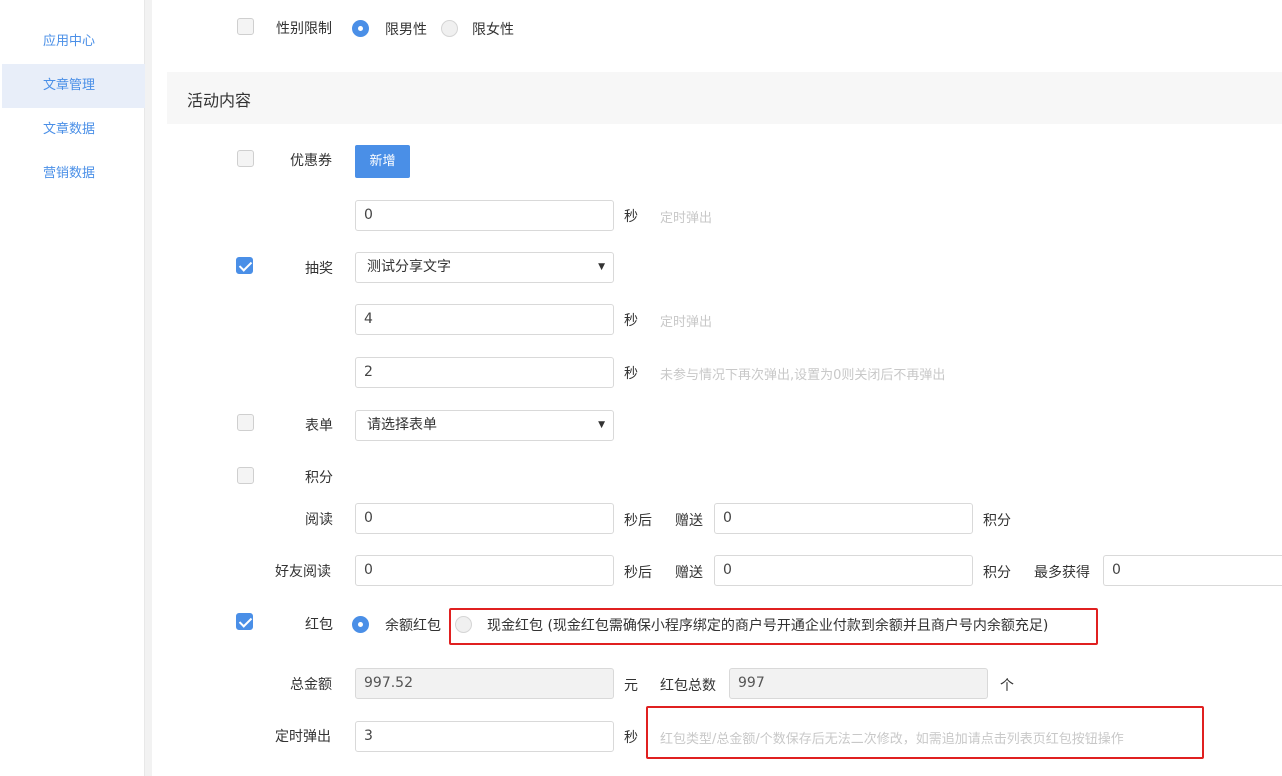  What do you see at coordinates (631, 321) in the screenshot?
I see `lottery-delay-unit: 秒` at bounding box center [631, 321].